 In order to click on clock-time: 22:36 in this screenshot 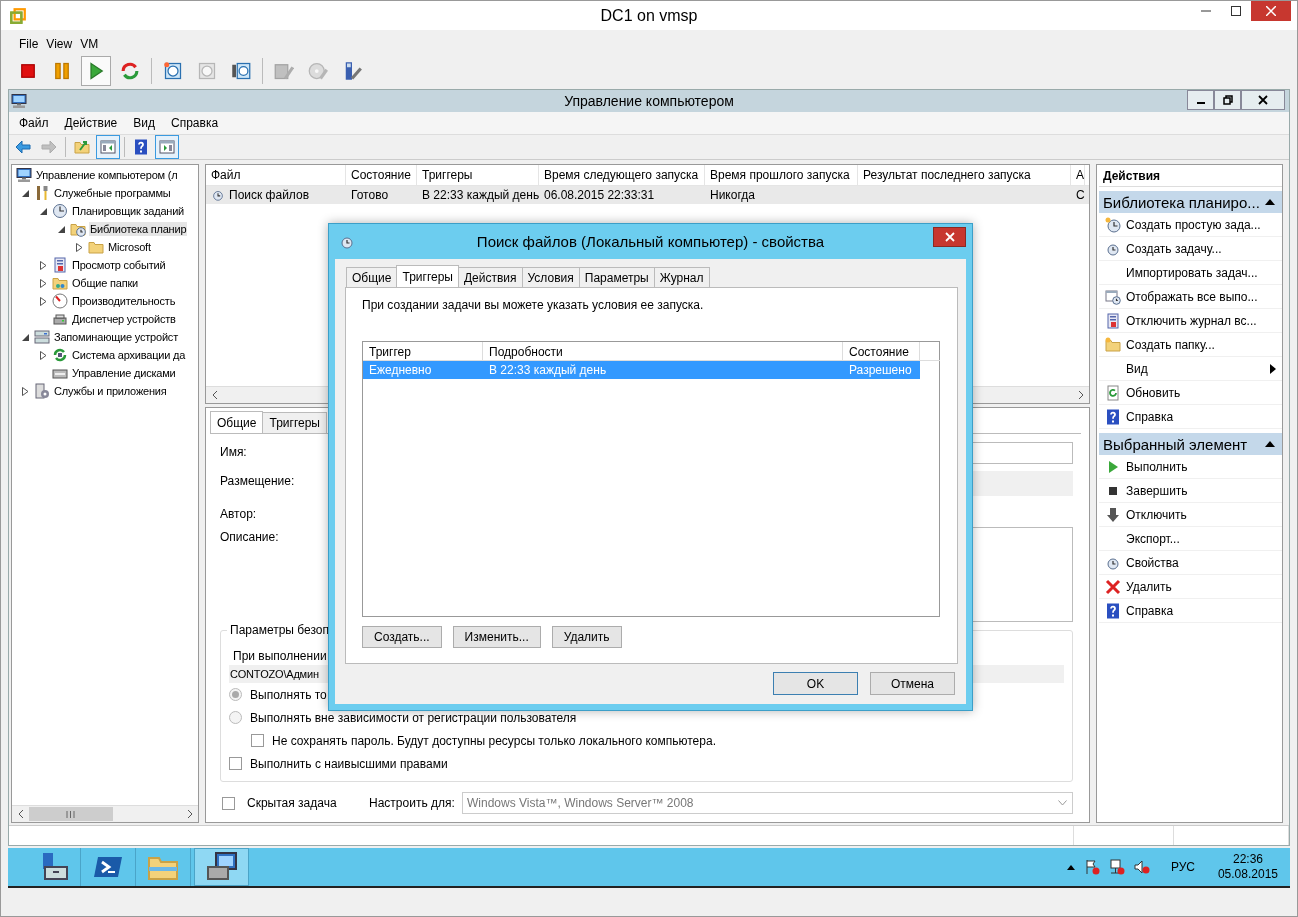, I will do `click(1247, 859)`.